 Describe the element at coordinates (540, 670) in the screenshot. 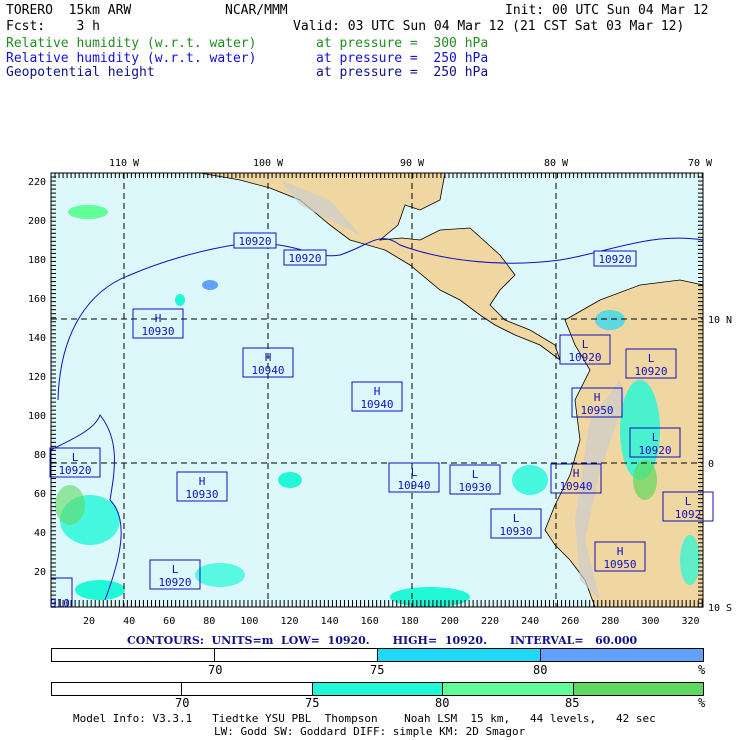

I see `bar1-label: 80` at that location.